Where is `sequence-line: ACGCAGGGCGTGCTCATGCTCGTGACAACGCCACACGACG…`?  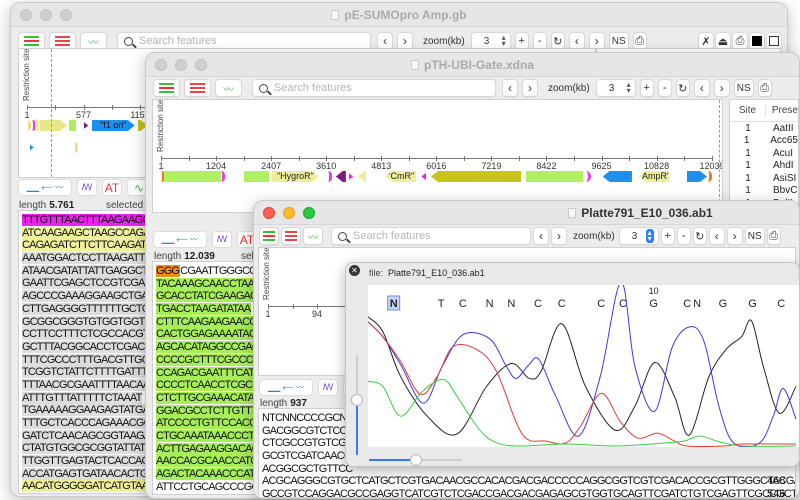
sequence-line: ACGCAGGGCGTGCTCATGCTCGTGACAACGCCACACGACG… is located at coordinates (528, 481).